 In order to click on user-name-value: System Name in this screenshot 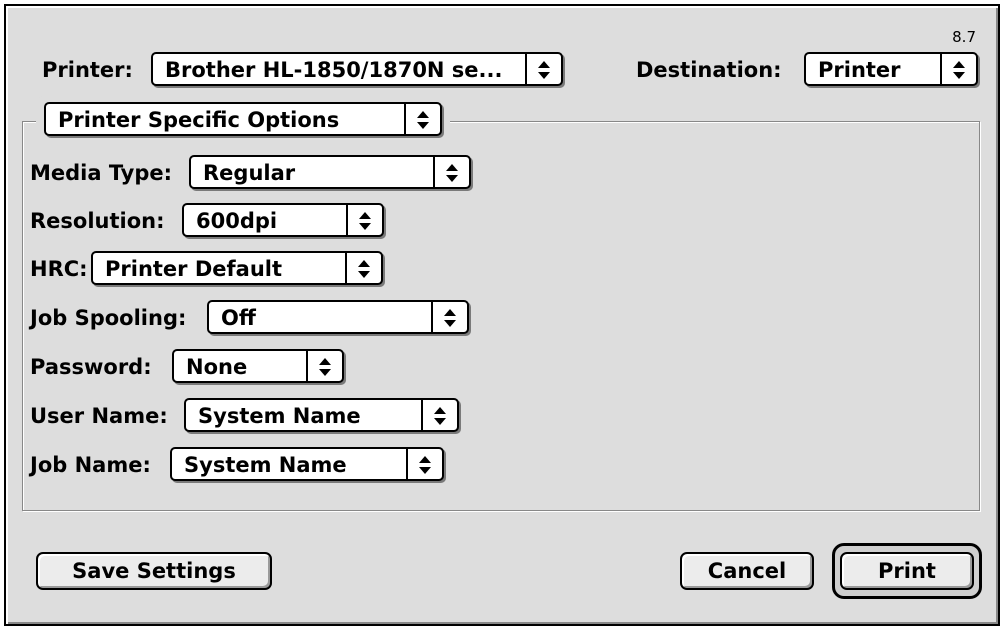, I will do `click(279, 416)`.